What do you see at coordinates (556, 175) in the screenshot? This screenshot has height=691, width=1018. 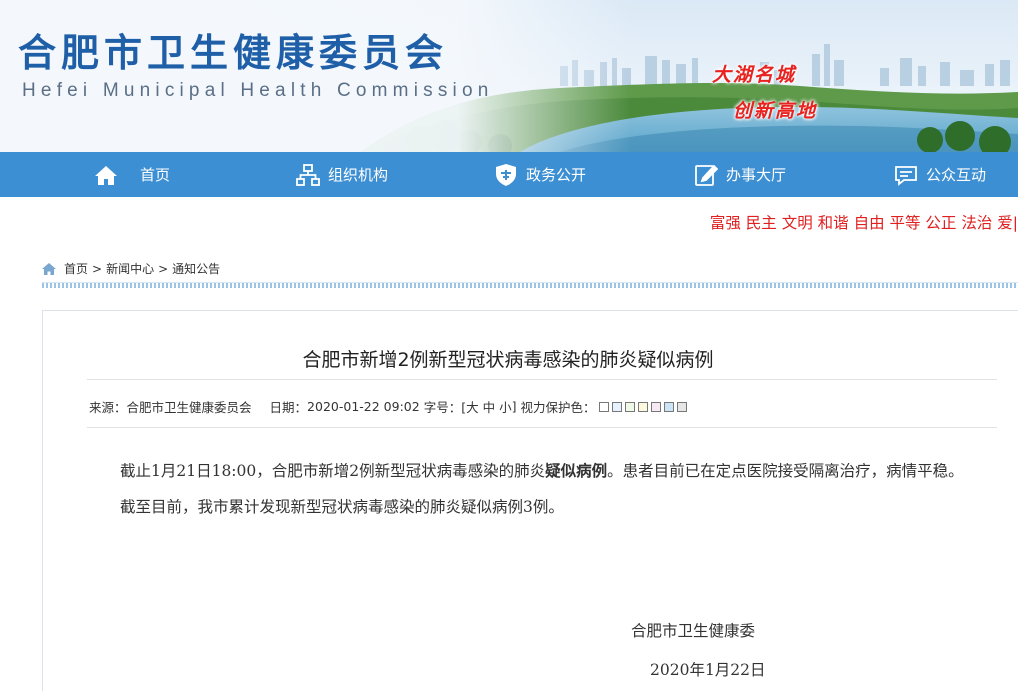 I see `nav-item-label: 政务公开` at bounding box center [556, 175].